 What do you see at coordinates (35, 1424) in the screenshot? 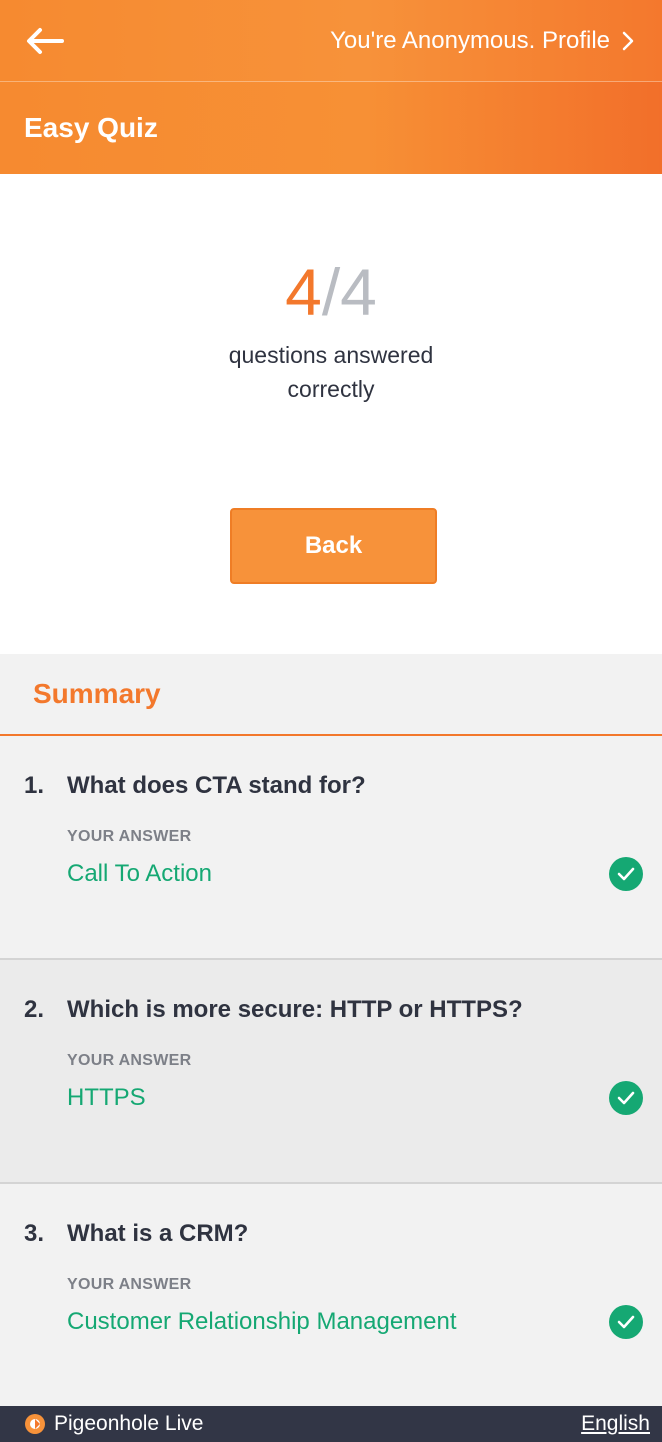
I see `pigeonhole-logo-icon` at bounding box center [35, 1424].